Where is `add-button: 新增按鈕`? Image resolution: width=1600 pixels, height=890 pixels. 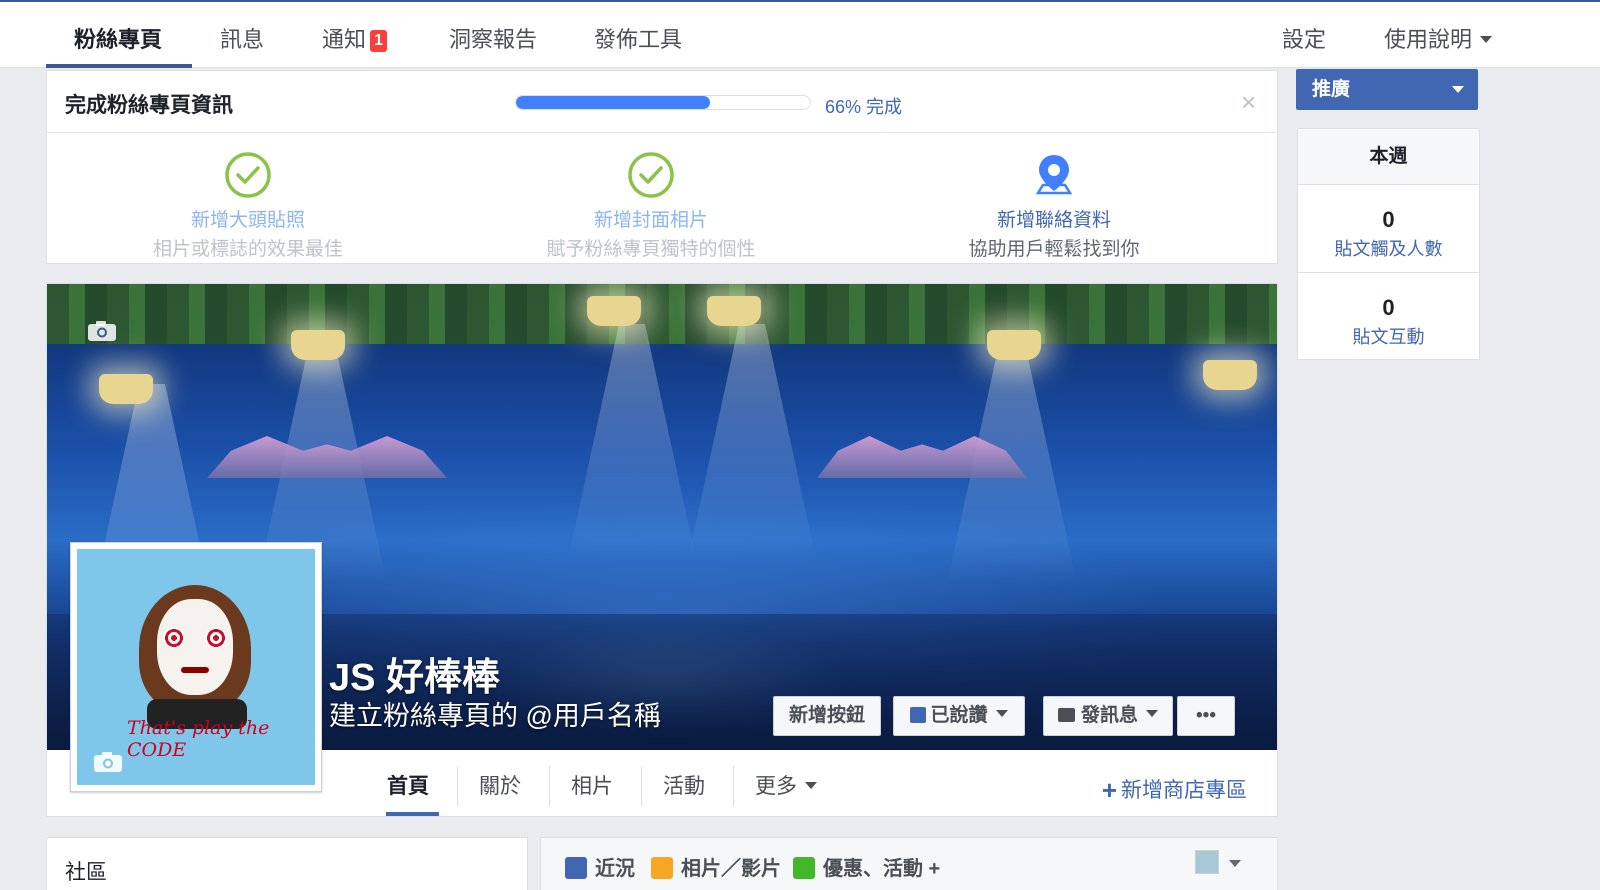 add-button: 新增按鈕 is located at coordinates (827, 716).